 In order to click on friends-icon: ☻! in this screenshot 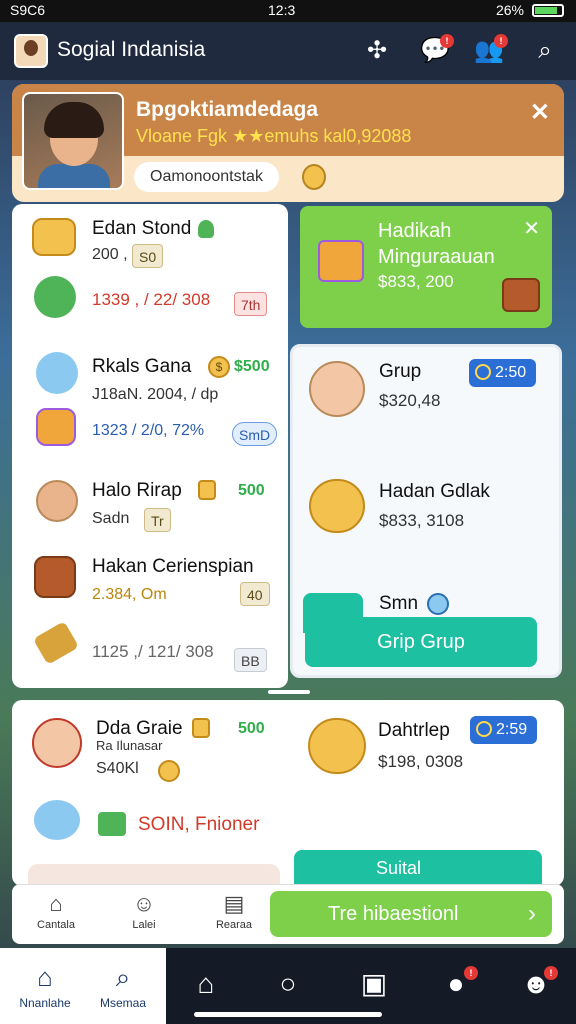, I will do `click(537, 984)`.